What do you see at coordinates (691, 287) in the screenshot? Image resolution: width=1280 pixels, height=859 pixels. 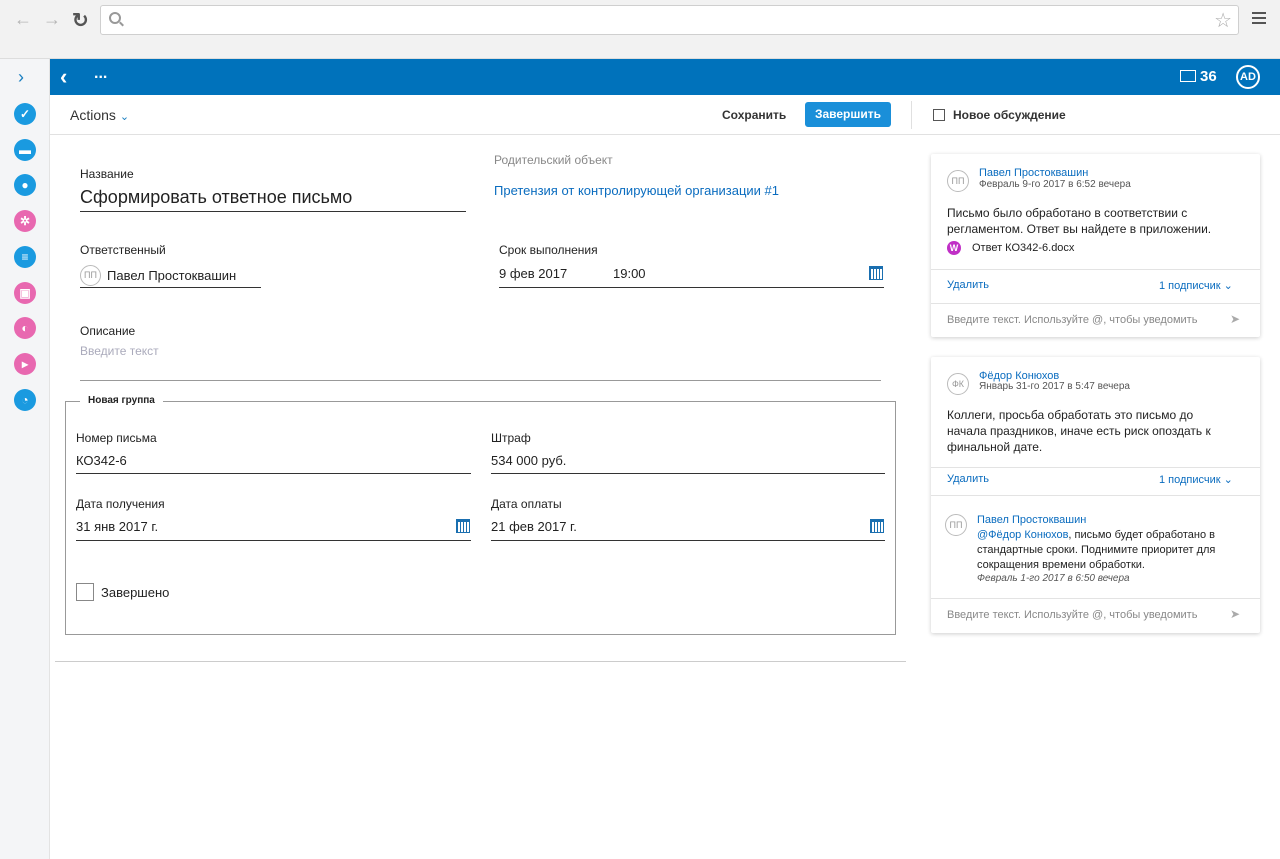 I see `deadline-underline` at bounding box center [691, 287].